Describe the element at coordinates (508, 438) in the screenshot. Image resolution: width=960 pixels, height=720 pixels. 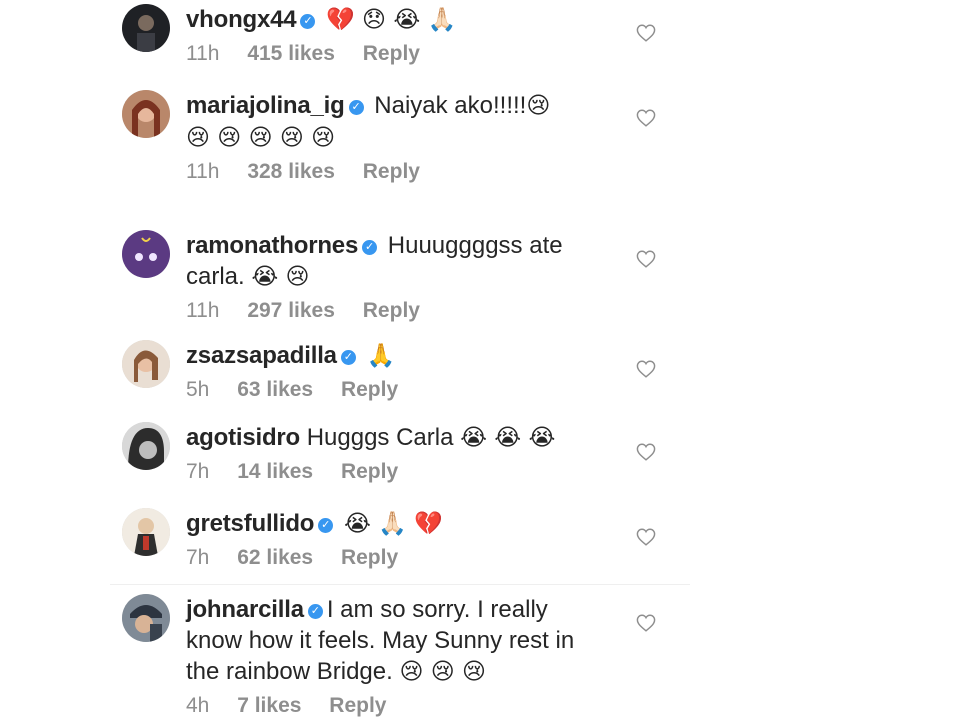
I see `comment-emoji: 😭 😭 😭` at that location.